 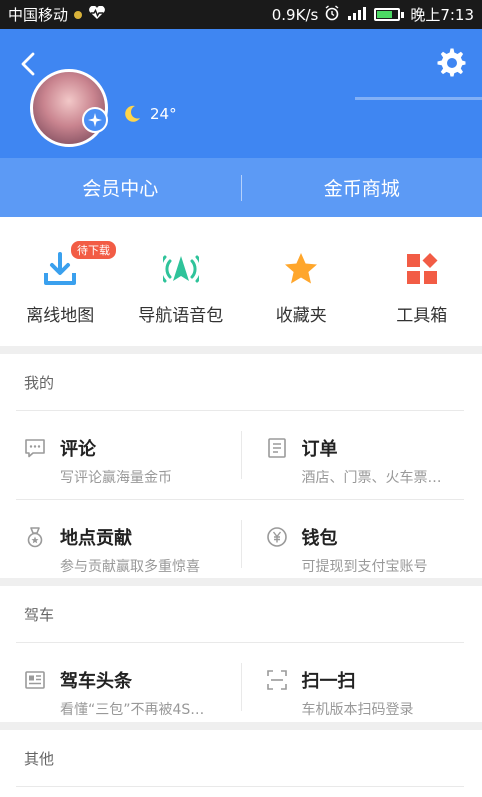 What do you see at coordinates (422, 316) in the screenshot?
I see `quick-action-label: 工具箱` at bounding box center [422, 316].